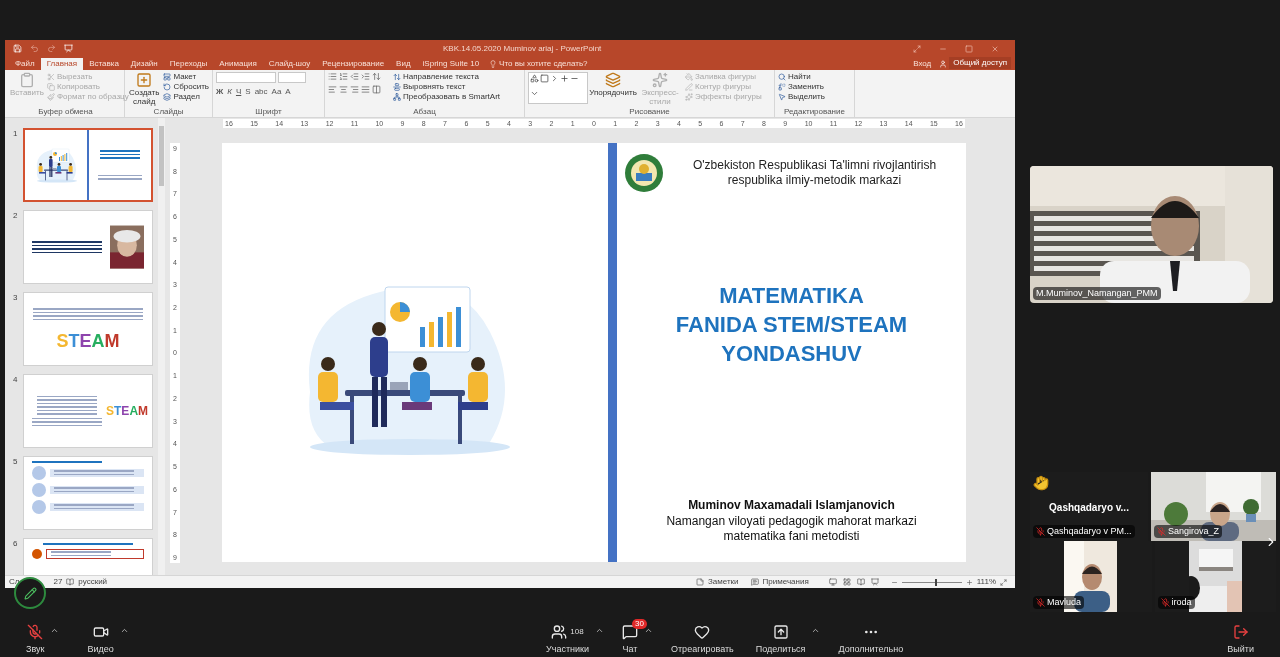  Describe the element at coordinates (58, 582) in the screenshot. I see `slide-counter: 27` at that location.